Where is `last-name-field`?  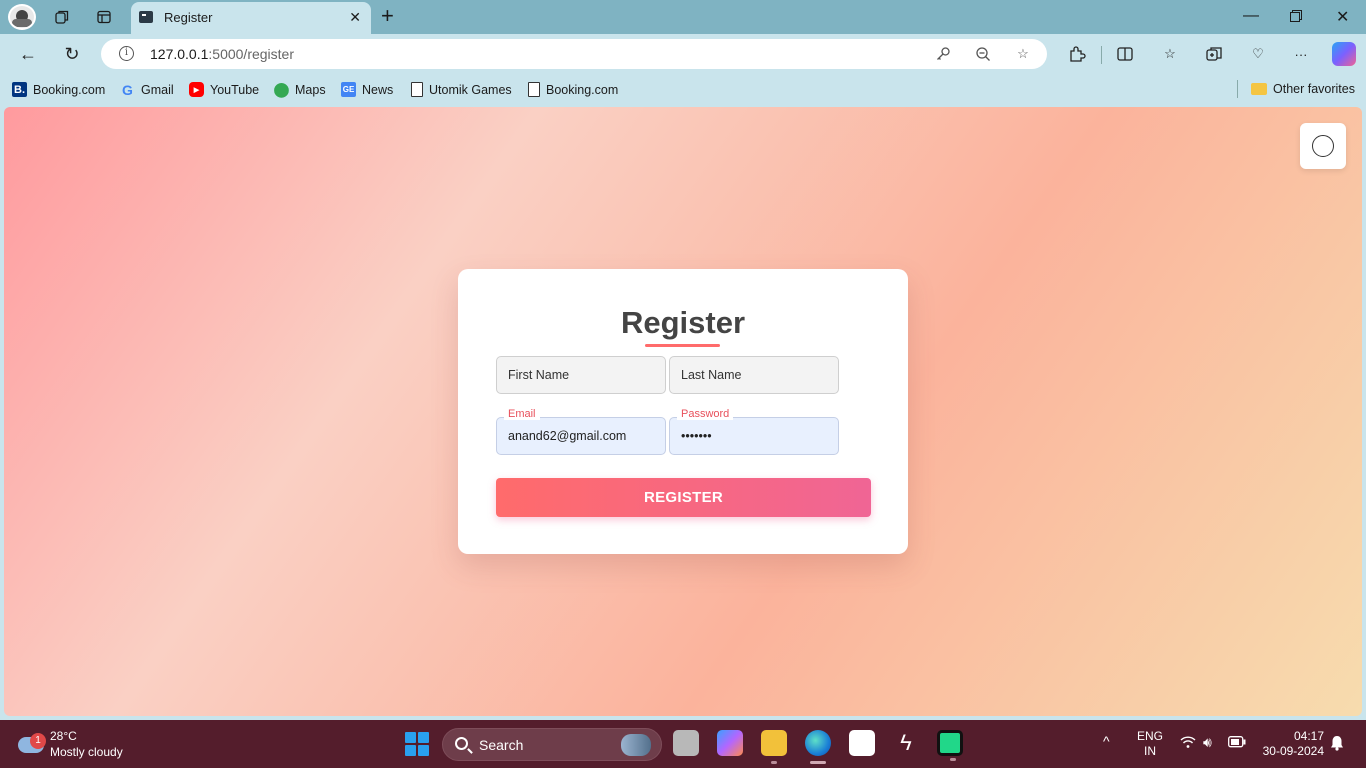 last-name-field is located at coordinates (754, 375).